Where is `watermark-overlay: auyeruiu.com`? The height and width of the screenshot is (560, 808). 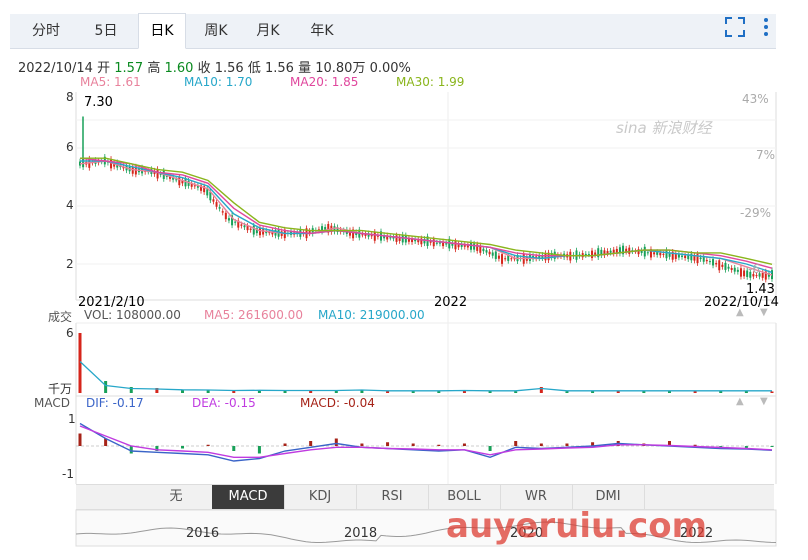
watermark-overlay: auyeruiu.com is located at coordinates (577, 526).